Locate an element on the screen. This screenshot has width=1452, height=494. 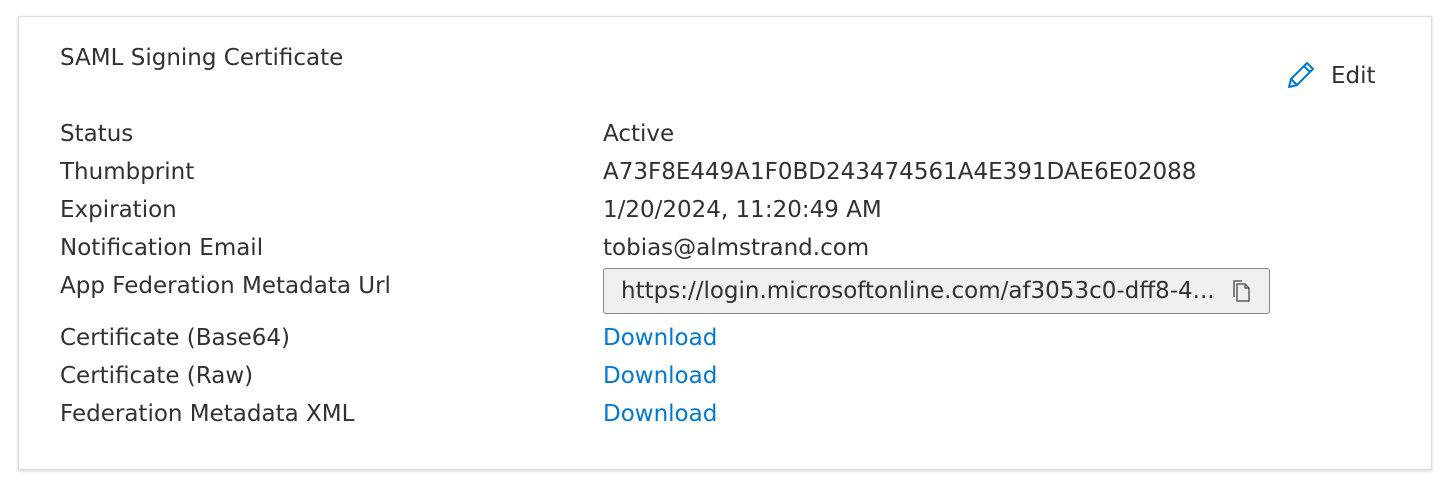
row-notification-email: Notification Email tobias@almstrand.com is located at coordinates (745, 251).